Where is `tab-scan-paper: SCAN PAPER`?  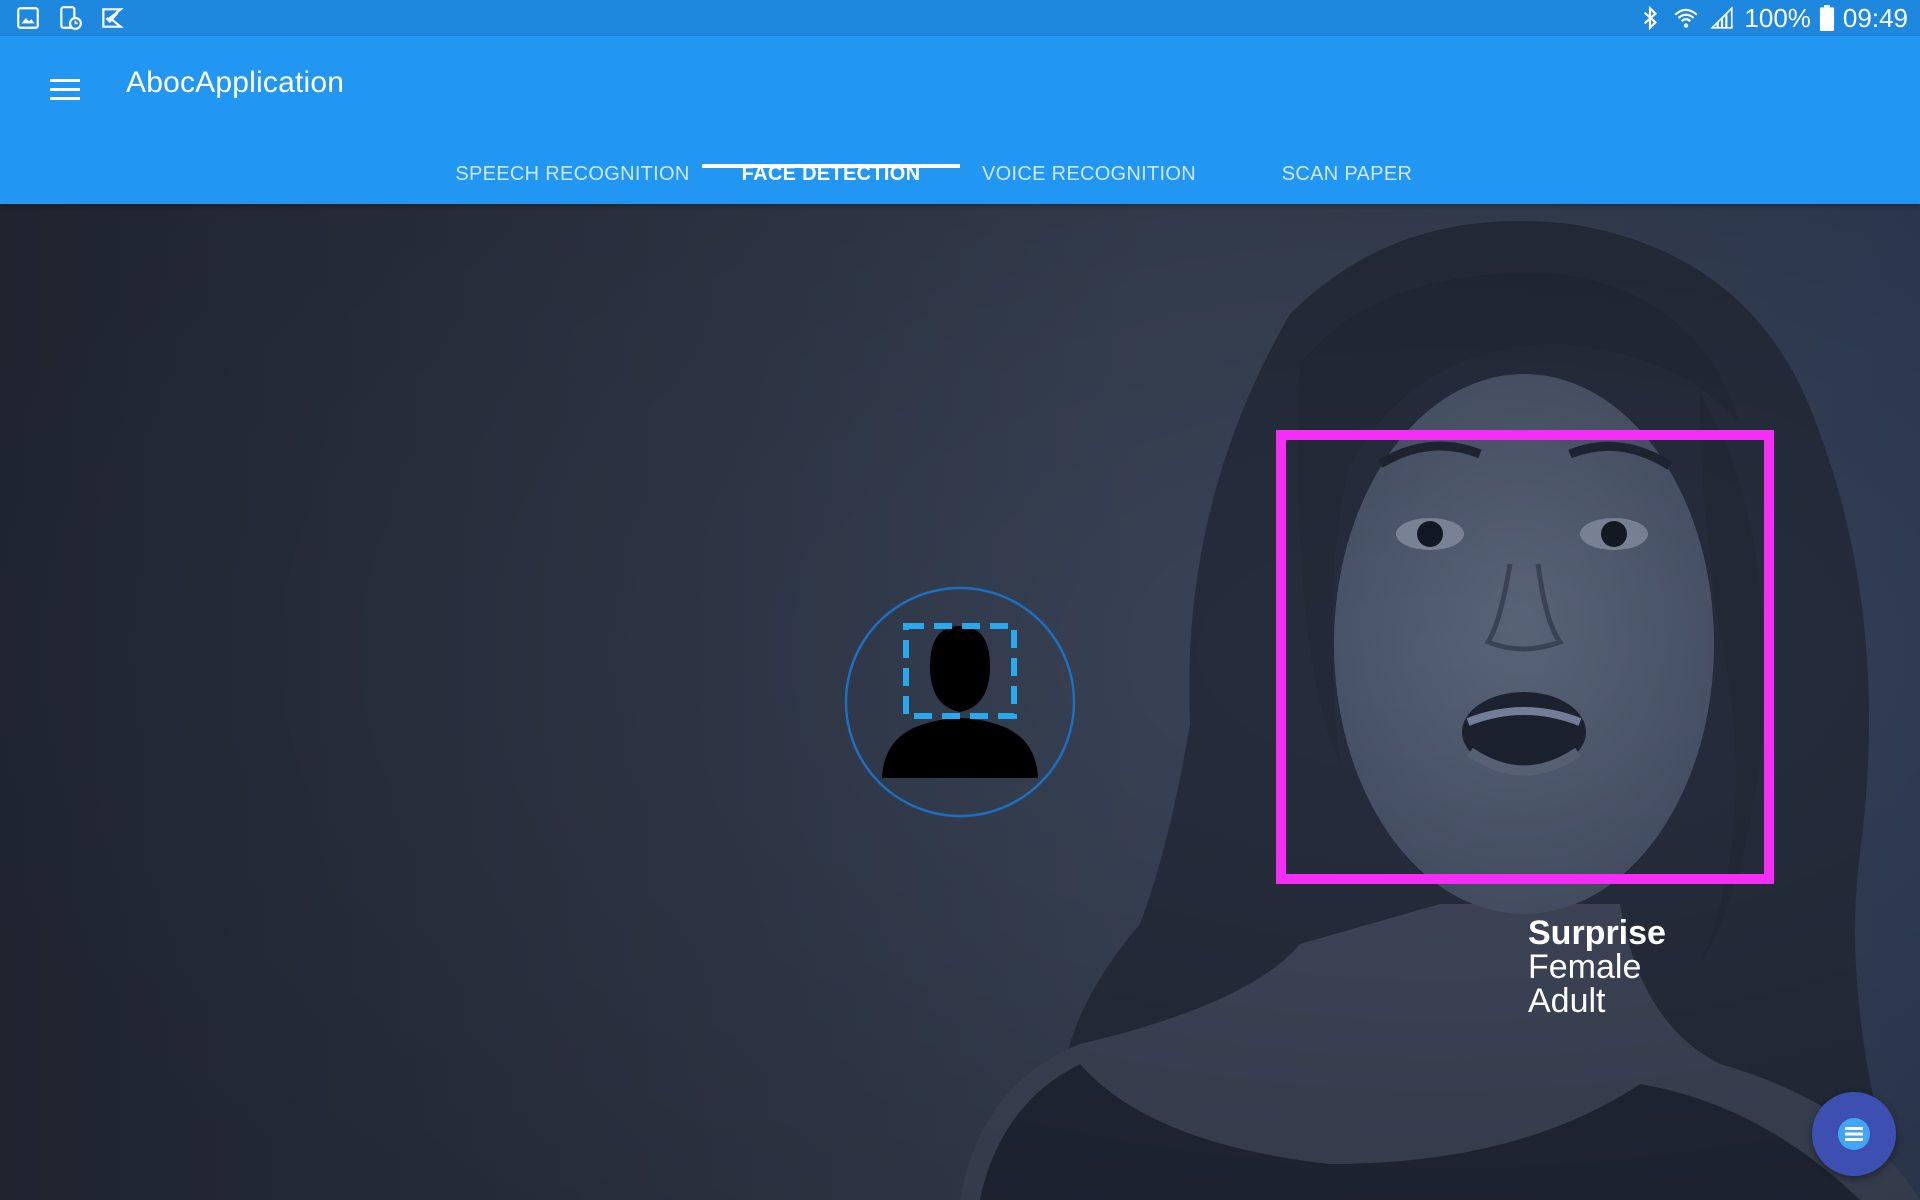
tab-scan-paper: SCAN PAPER is located at coordinates (1347, 174).